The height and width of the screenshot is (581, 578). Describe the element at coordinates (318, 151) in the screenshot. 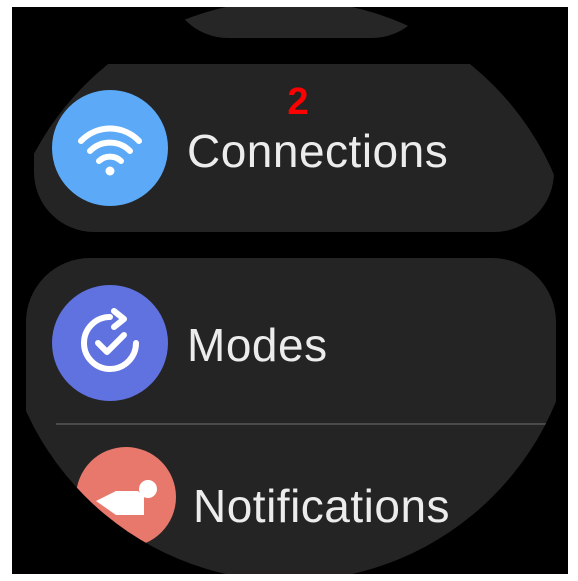

I see `menu-item-label: Connections` at that location.